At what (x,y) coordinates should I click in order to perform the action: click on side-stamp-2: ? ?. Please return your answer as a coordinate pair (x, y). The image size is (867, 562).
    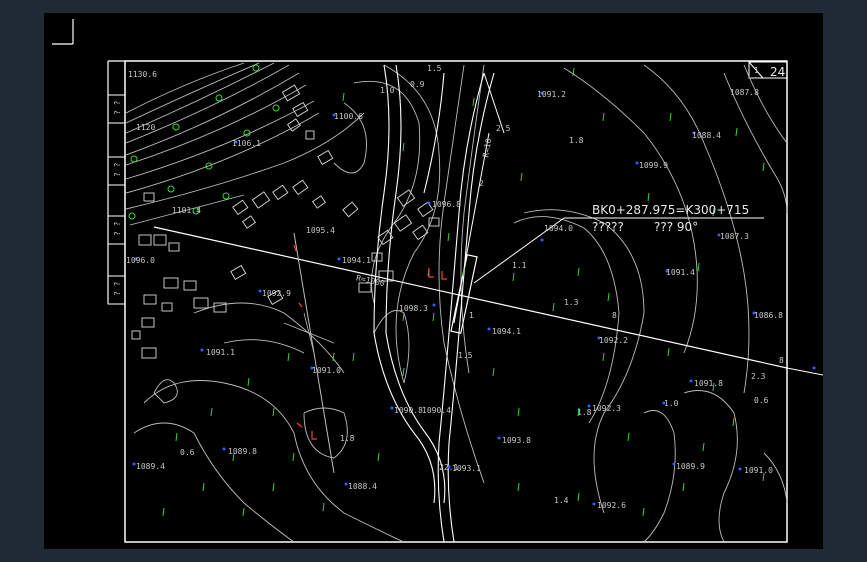
    Looking at the image, I should click on (117, 169).